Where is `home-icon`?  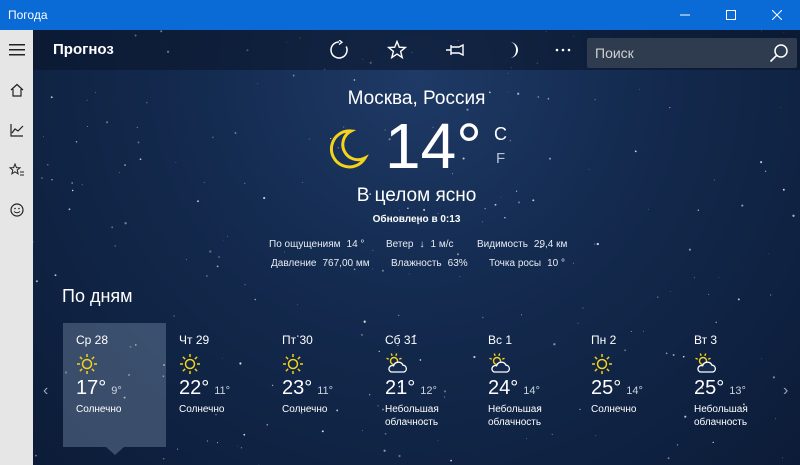 home-icon is located at coordinates (16, 90).